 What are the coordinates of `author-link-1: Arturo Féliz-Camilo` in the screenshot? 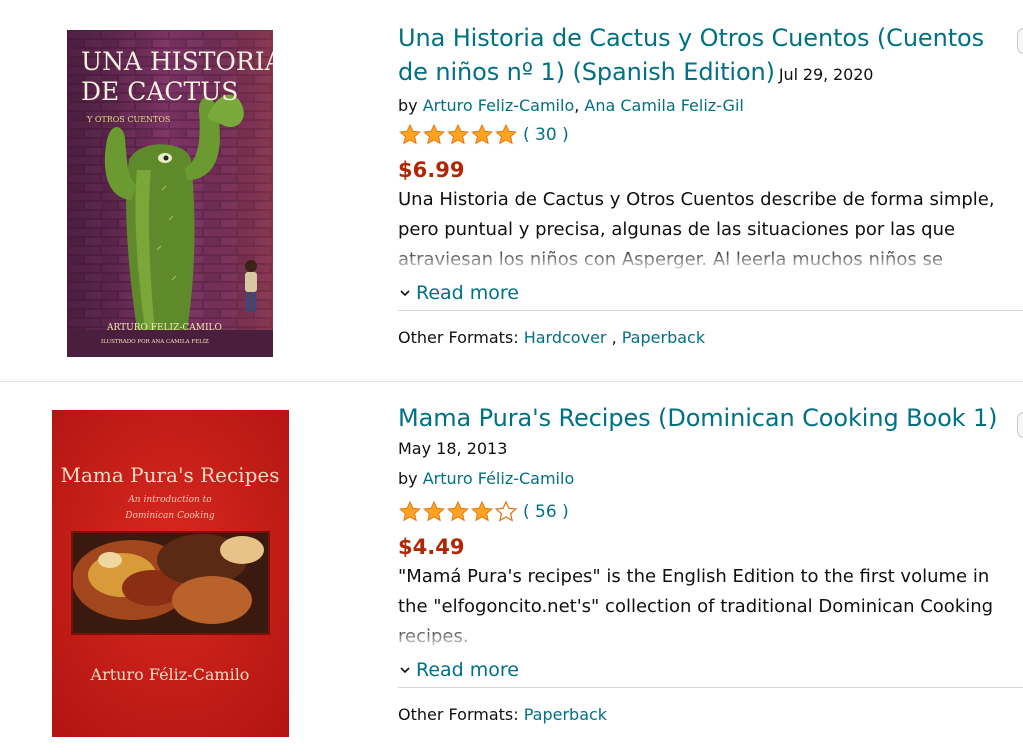 It's located at (499, 478).